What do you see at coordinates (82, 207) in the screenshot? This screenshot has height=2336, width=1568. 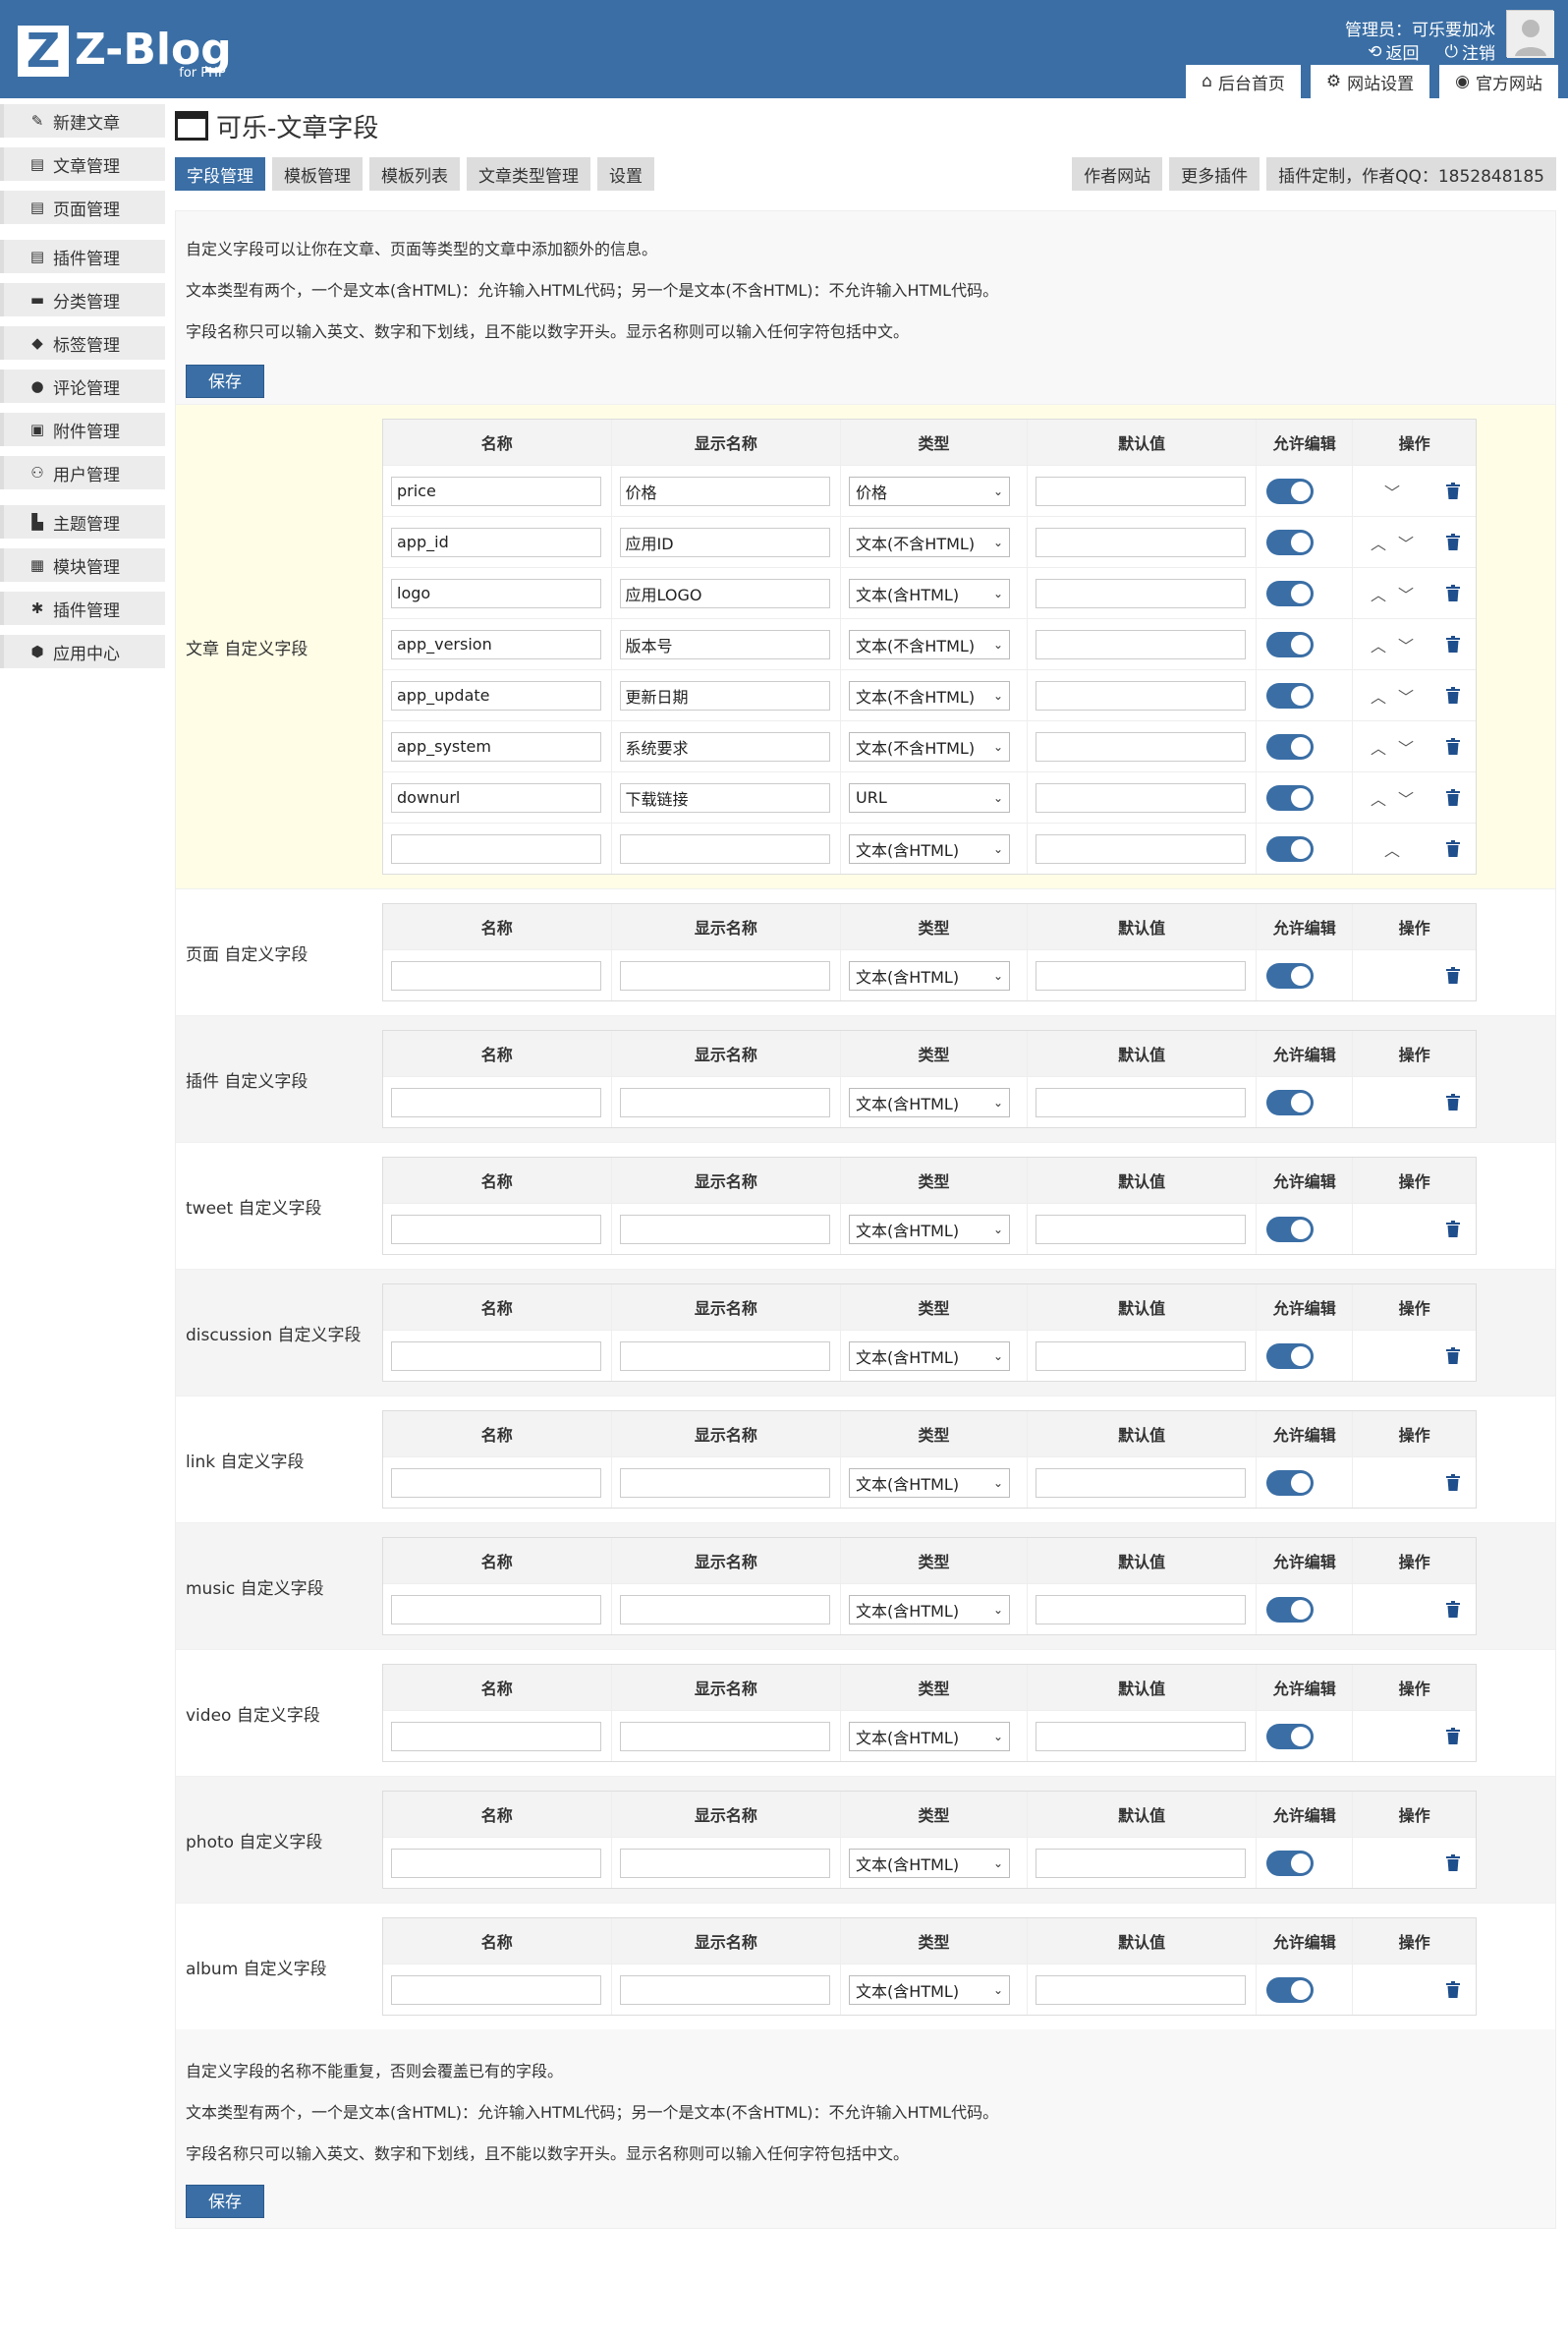 I see `sidebar-item-2: ▤ 页面管理` at bounding box center [82, 207].